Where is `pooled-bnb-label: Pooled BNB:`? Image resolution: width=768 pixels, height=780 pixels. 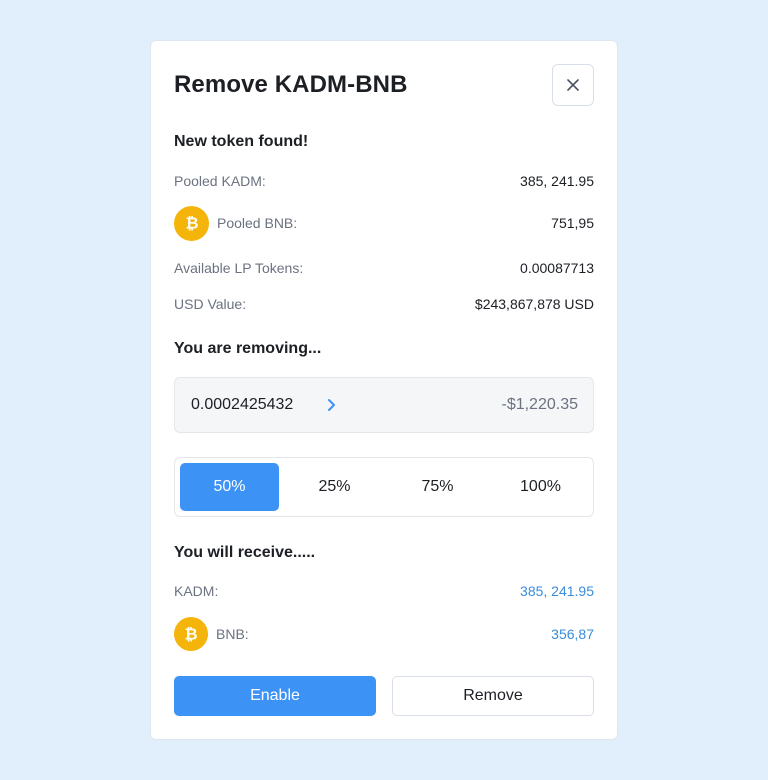 pooled-bnb-label: Pooled BNB: is located at coordinates (257, 223).